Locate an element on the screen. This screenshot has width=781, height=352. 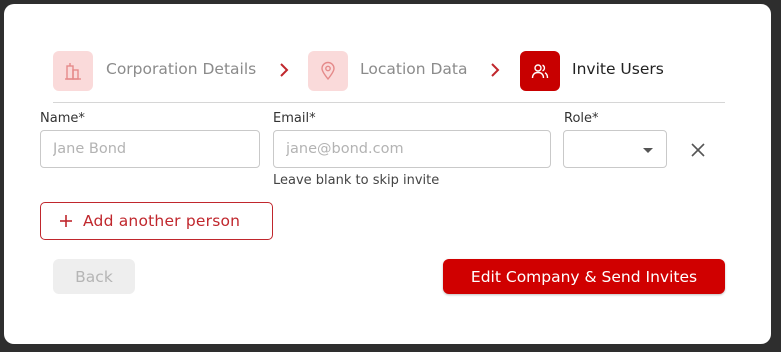
add-another-person-label: Add another person is located at coordinates (162, 221).